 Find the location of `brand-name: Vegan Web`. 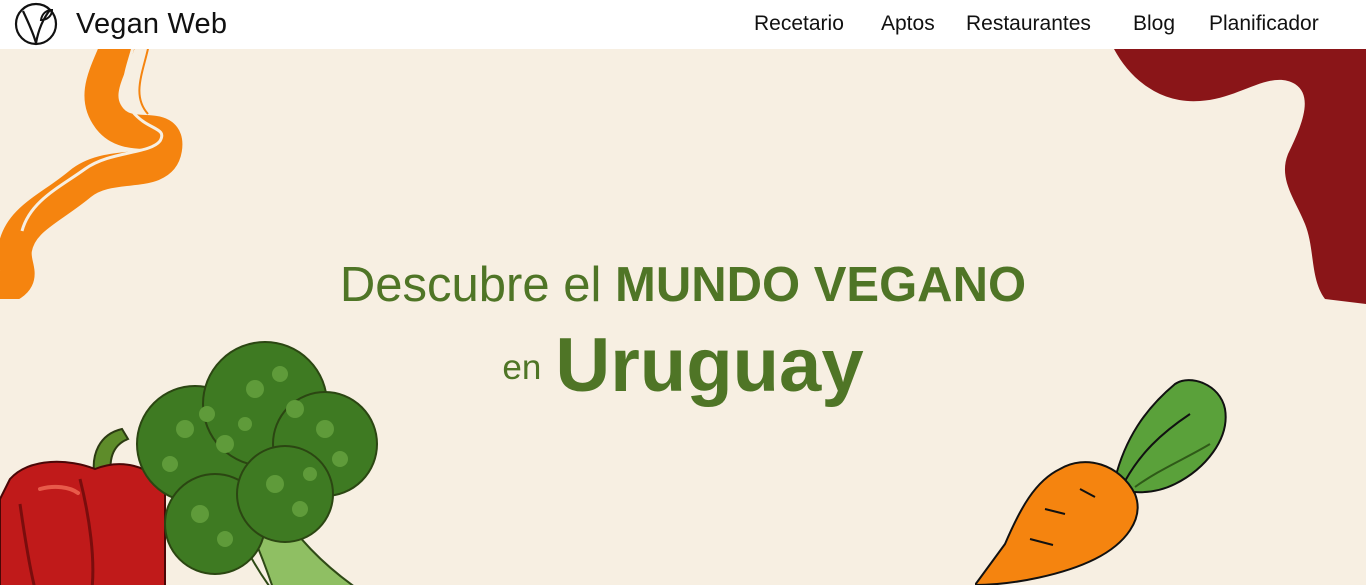

brand-name: Vegan Web is located at coordinates (152, 23).